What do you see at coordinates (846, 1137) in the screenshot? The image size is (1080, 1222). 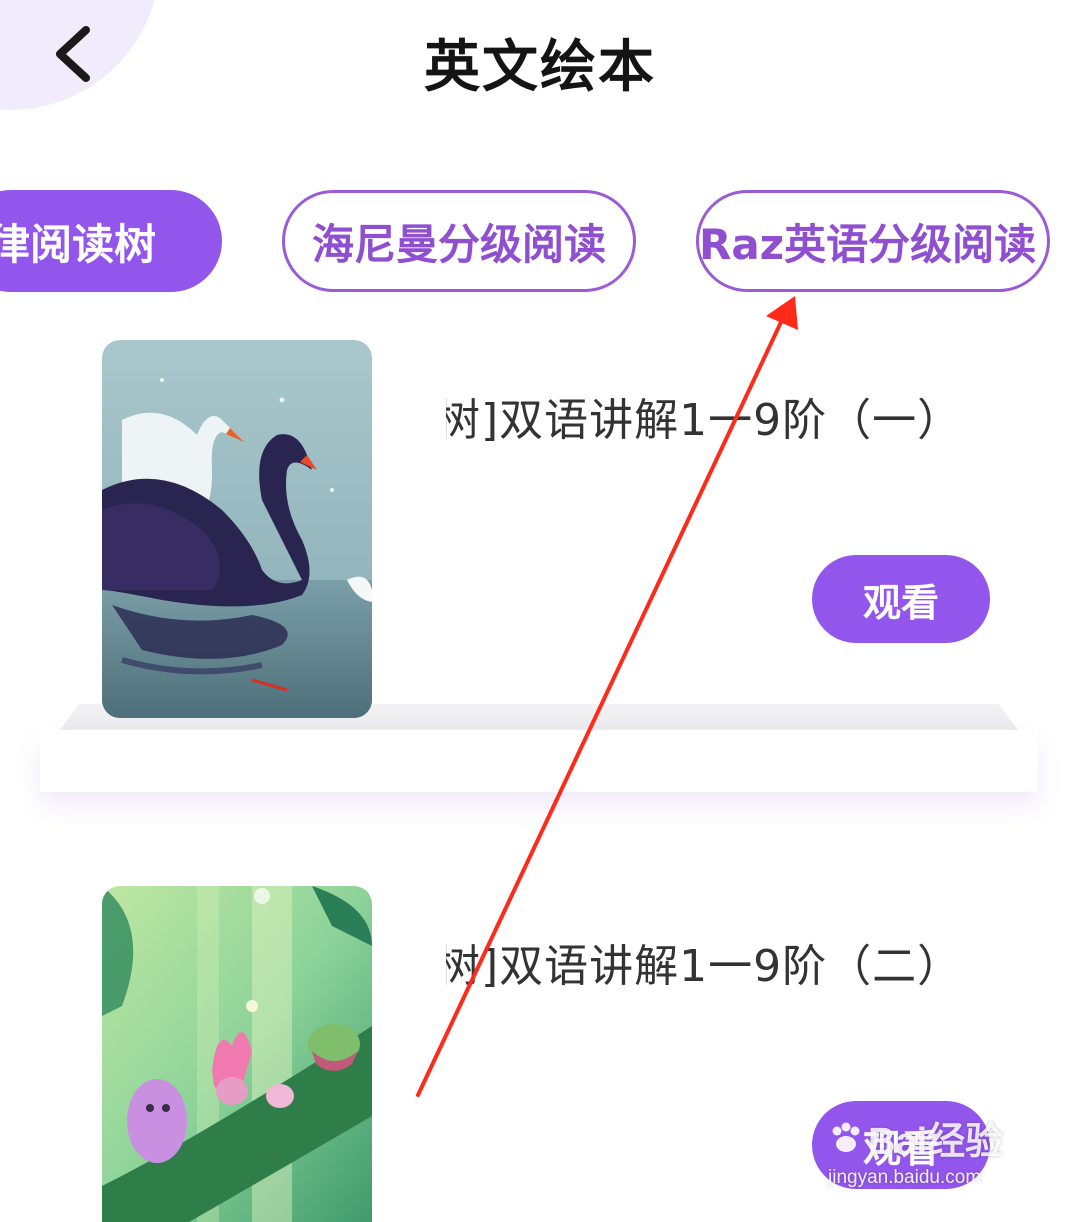 I see `paw-icon` at bounding box center [846, 1137].